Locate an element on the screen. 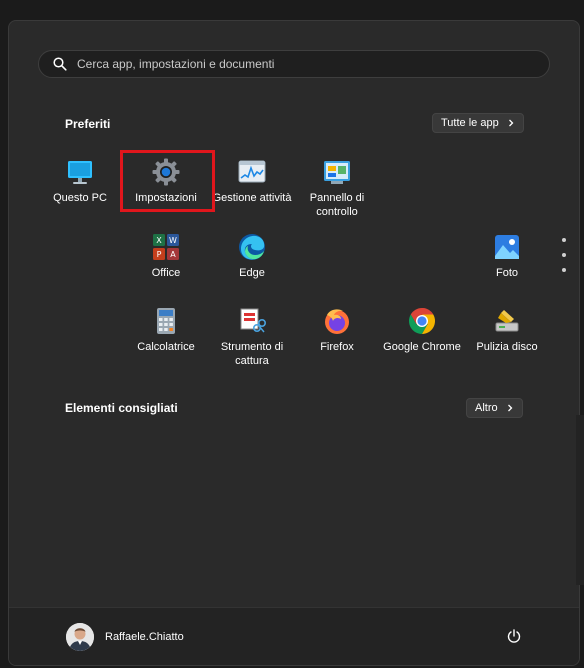  calculator-icon is located at coordinates (166, 321).